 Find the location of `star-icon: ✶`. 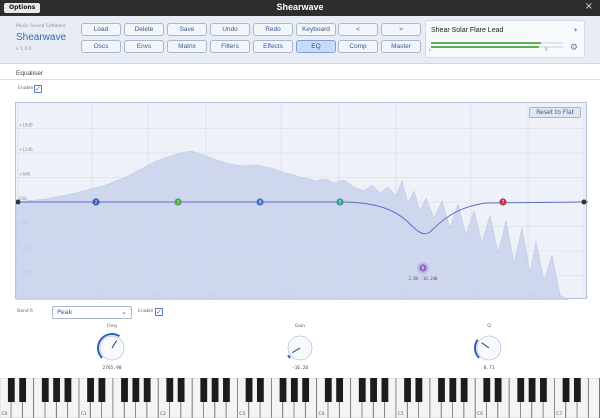

star-icon: ✶ is located at coordinates (575, 30).